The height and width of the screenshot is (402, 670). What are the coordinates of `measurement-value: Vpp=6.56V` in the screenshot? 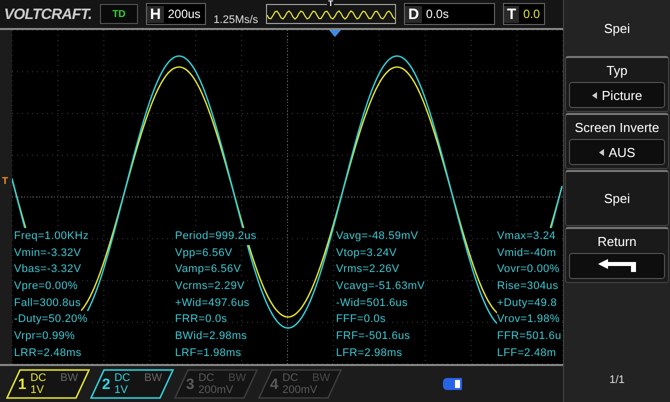 It's located at (203, 253).